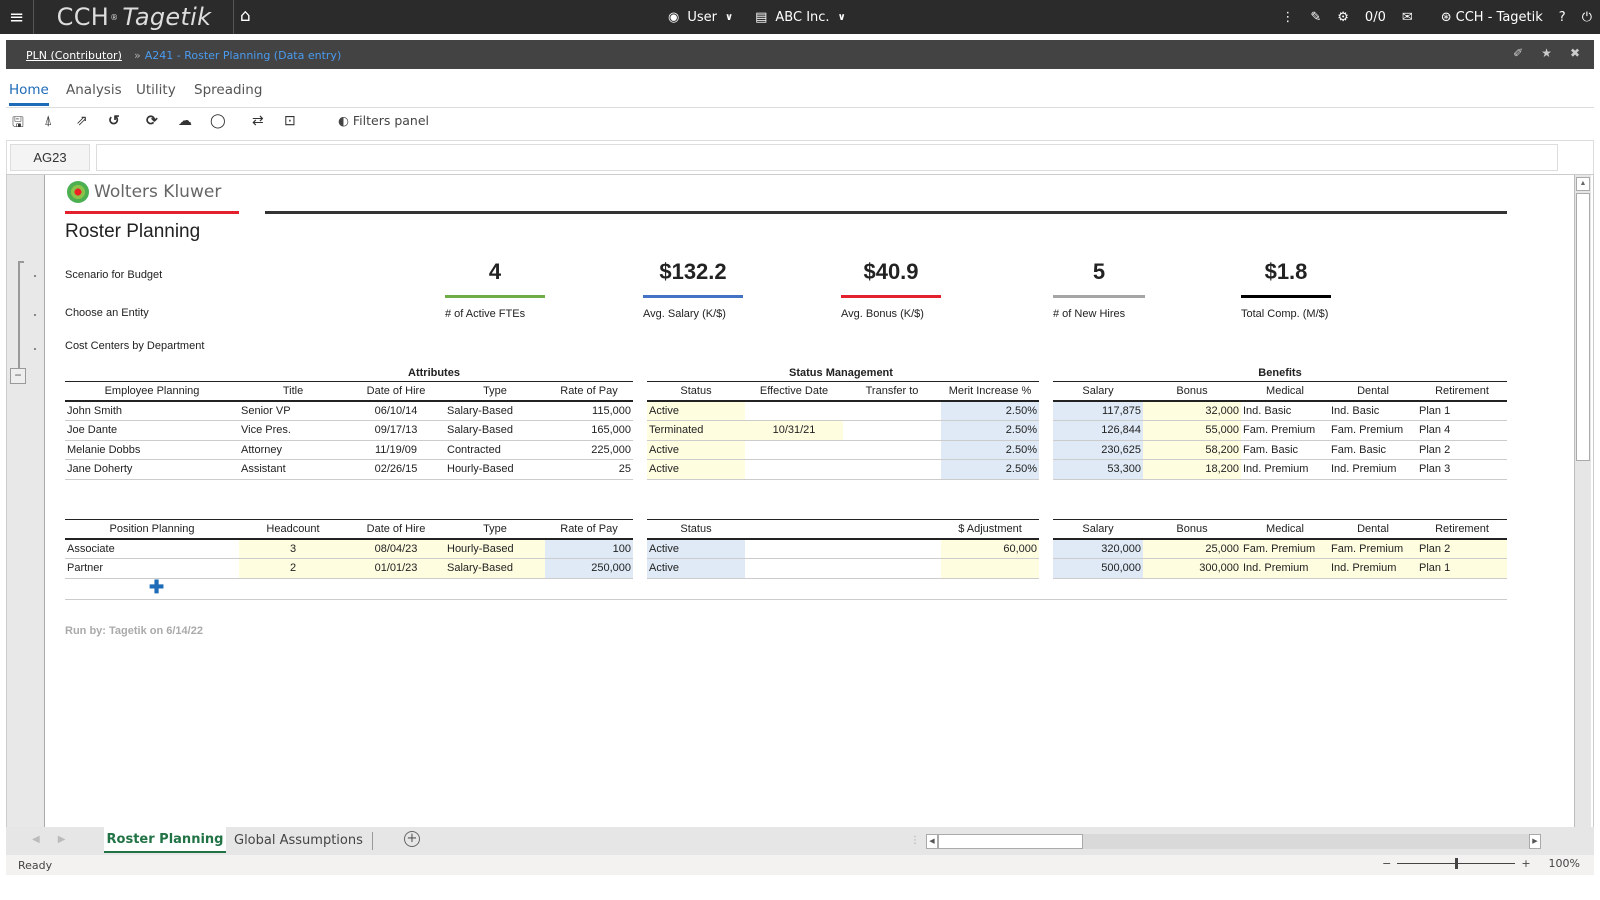 The image size is (1600, 900). I want to click on scroll-left-icon: ◀, so click(932, 841).